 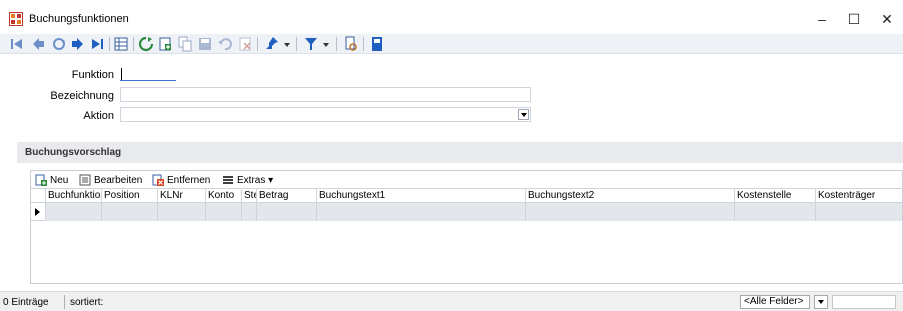 What do you see at coordinates (79, 19) in the screenshot?
I see `window-title: Buchungsfunktionen` at bounding box center [79, 19].